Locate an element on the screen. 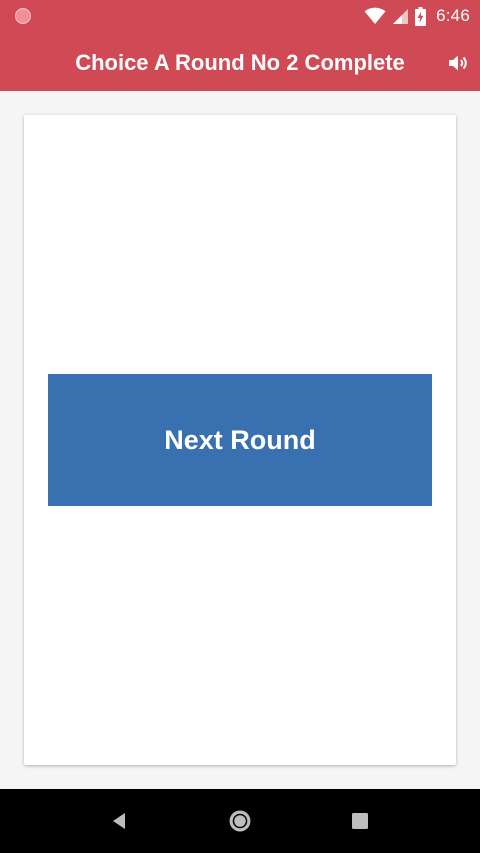 This screenshot has height=853, width=480. status-bar: 6:46 is located at coordinates (240, 16).